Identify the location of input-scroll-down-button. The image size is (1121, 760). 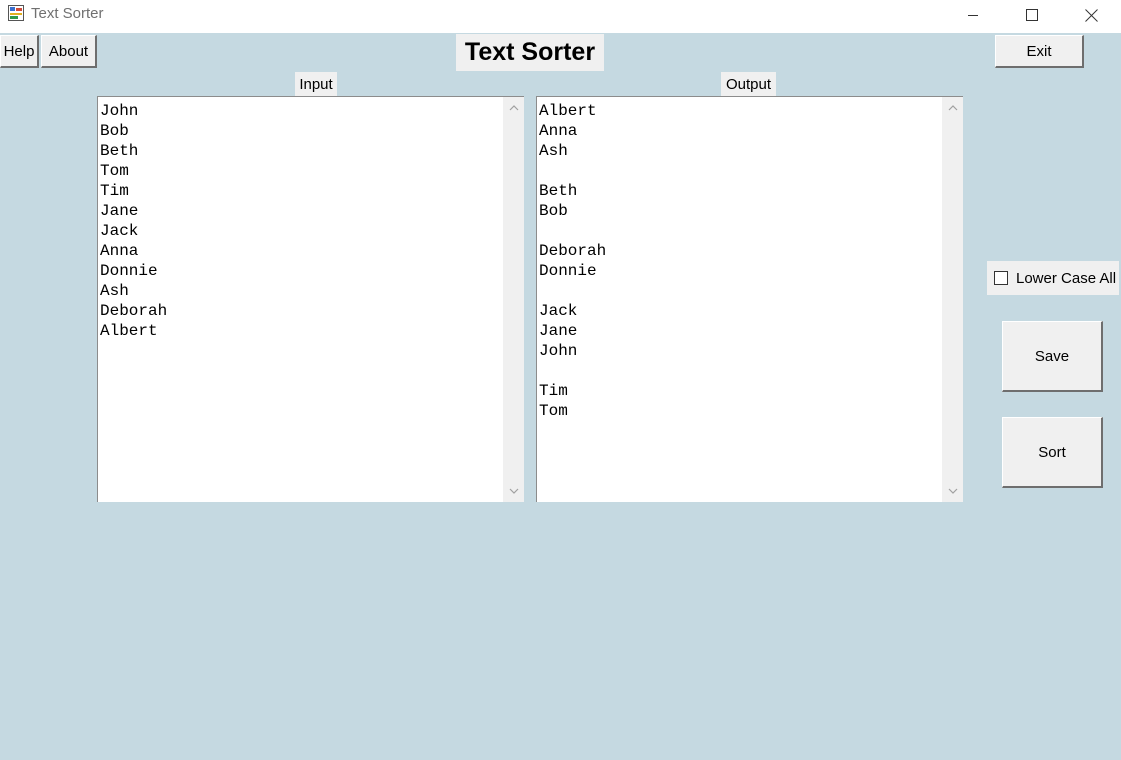
(513, 491).